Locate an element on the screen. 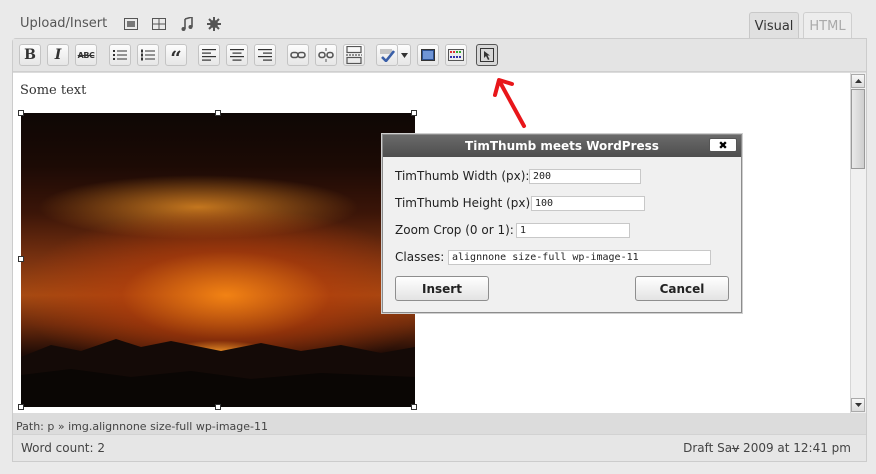  classes-label: Classes: is located at coordinates (420, 257).